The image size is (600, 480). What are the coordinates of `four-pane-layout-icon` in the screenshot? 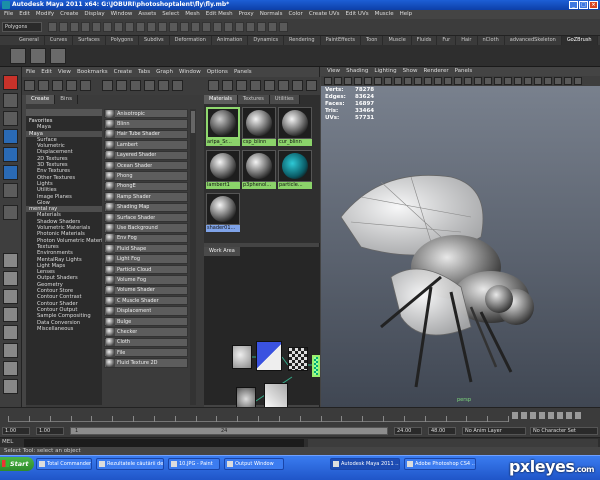 It's located at (10, 278).